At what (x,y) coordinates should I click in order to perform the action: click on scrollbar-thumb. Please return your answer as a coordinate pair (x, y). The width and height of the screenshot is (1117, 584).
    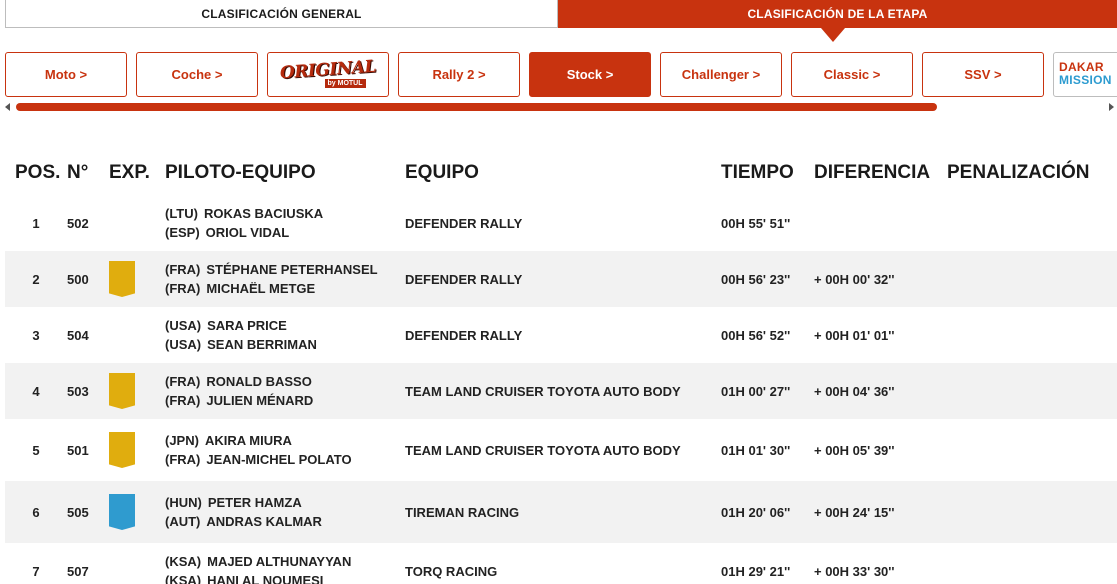
    Looking at the image, I should click on (476, 107).